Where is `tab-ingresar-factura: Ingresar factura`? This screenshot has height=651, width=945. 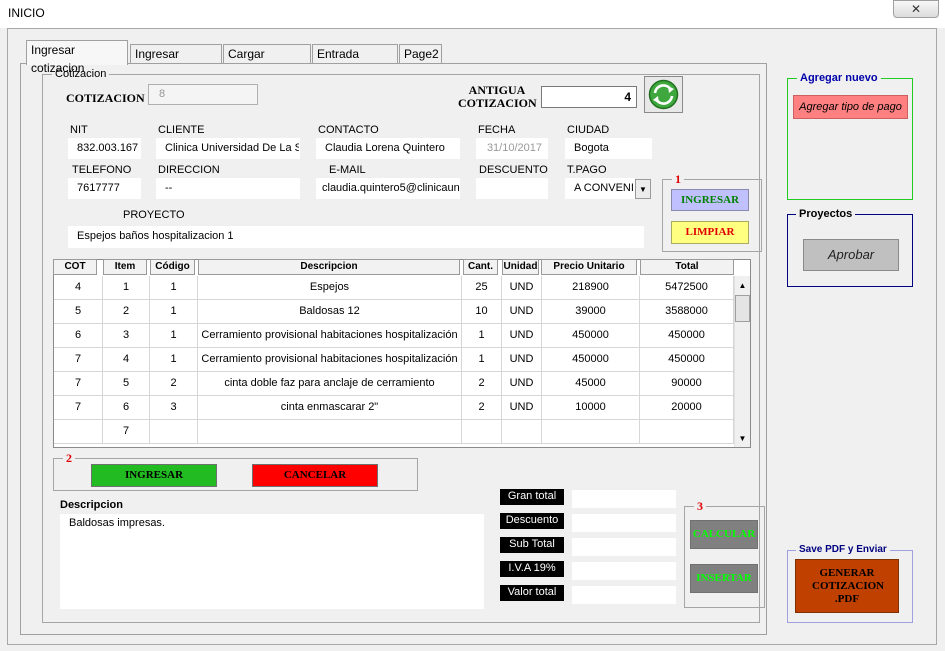 tab-ingresar-factura: Ingresar factura is located at coordinates (176, 61).